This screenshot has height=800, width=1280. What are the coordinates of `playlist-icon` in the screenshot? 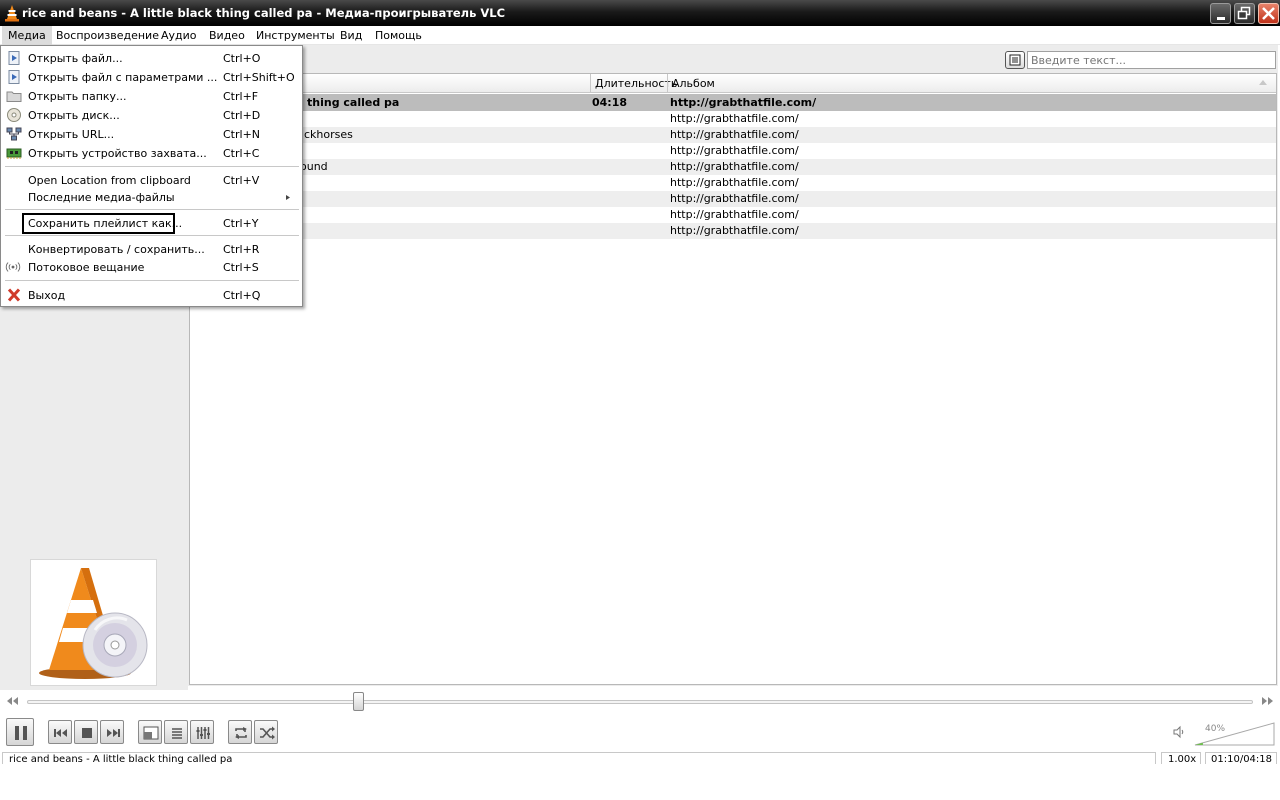 It's located at (177, 733).